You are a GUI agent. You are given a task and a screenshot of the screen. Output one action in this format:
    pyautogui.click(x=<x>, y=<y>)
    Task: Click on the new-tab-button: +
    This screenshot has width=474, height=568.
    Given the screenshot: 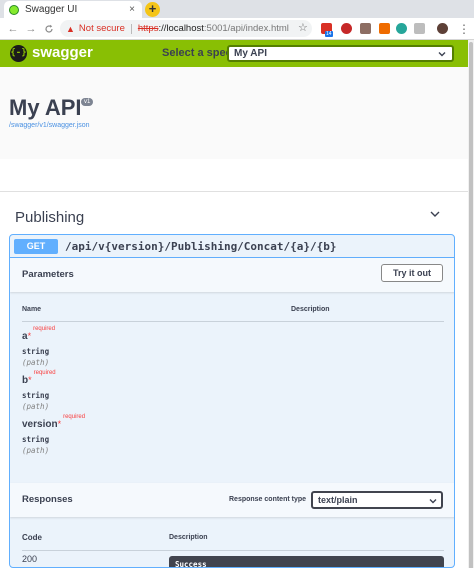 What is the action you would take?
    pyautogui.click(x=152, y=9)
    